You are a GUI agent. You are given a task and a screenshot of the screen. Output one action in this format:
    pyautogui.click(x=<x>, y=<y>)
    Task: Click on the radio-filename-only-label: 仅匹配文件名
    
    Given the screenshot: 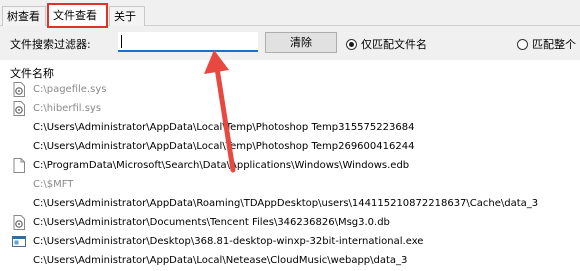 What is the action you would take?
    pyautogui.click(x=394, y=44)
    